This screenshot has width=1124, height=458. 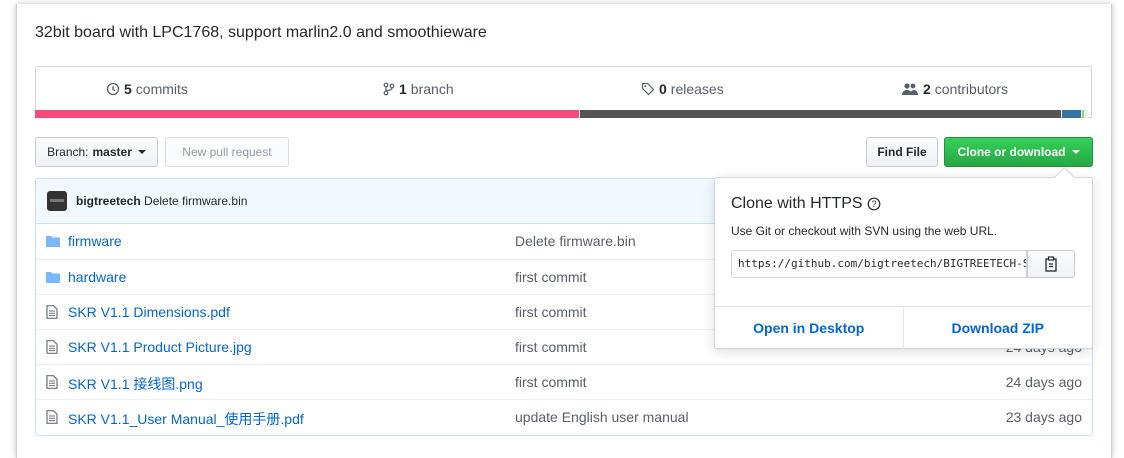 What do you see at coordinates (432, 89) in the screenshot?
I see `branch-label: branch` at bounding box center [432, 89].